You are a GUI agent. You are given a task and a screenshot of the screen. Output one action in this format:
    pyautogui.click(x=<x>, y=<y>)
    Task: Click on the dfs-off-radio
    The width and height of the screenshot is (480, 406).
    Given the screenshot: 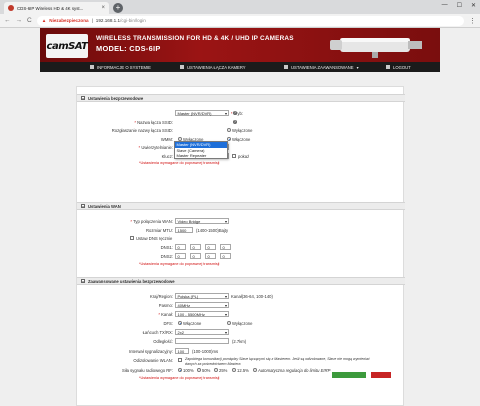 What is the action you would take?
    pyautogui.click(x=229, y=323)
    